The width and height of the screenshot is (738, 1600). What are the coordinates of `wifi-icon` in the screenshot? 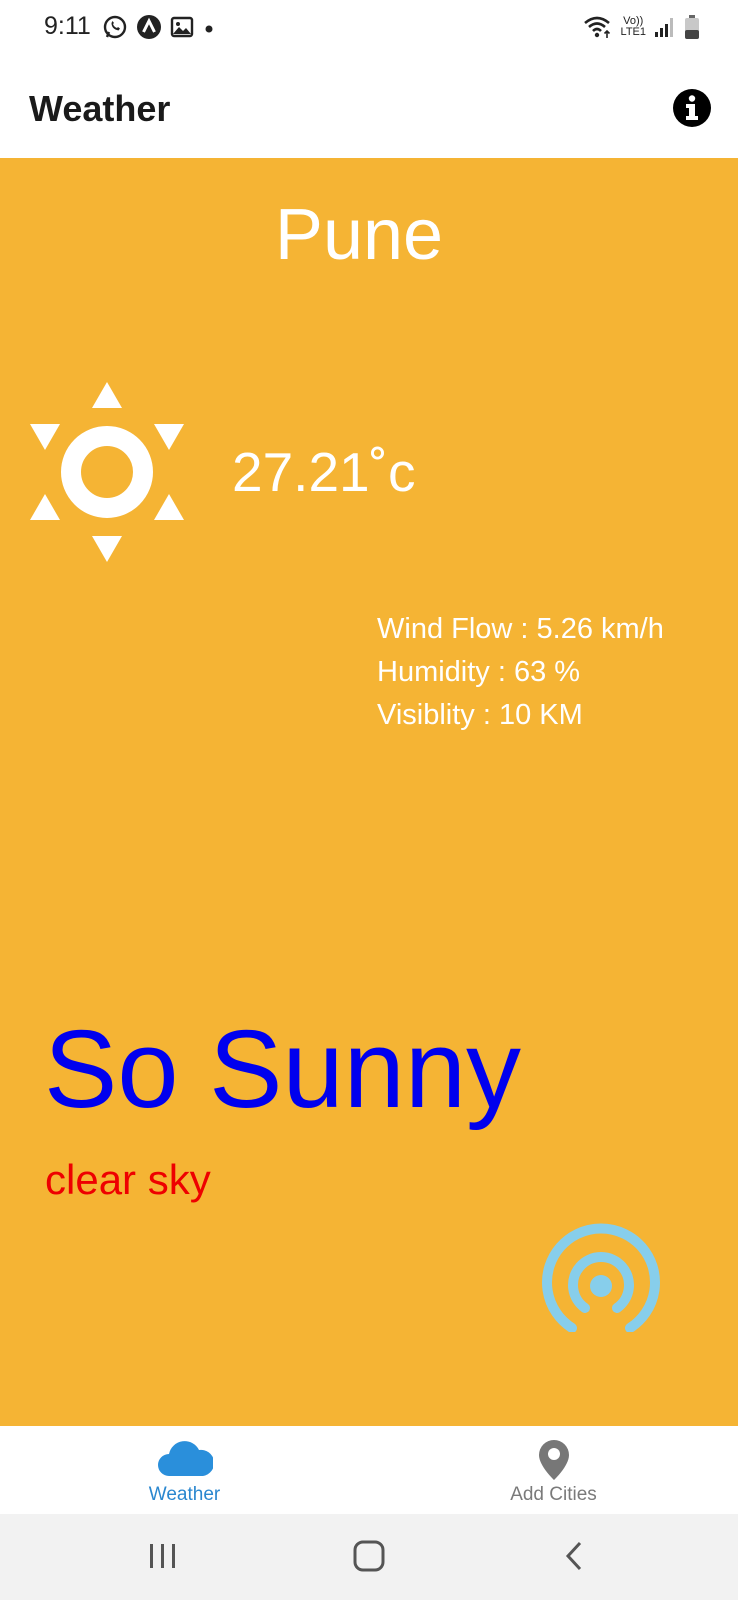 It's located at (596, 27).